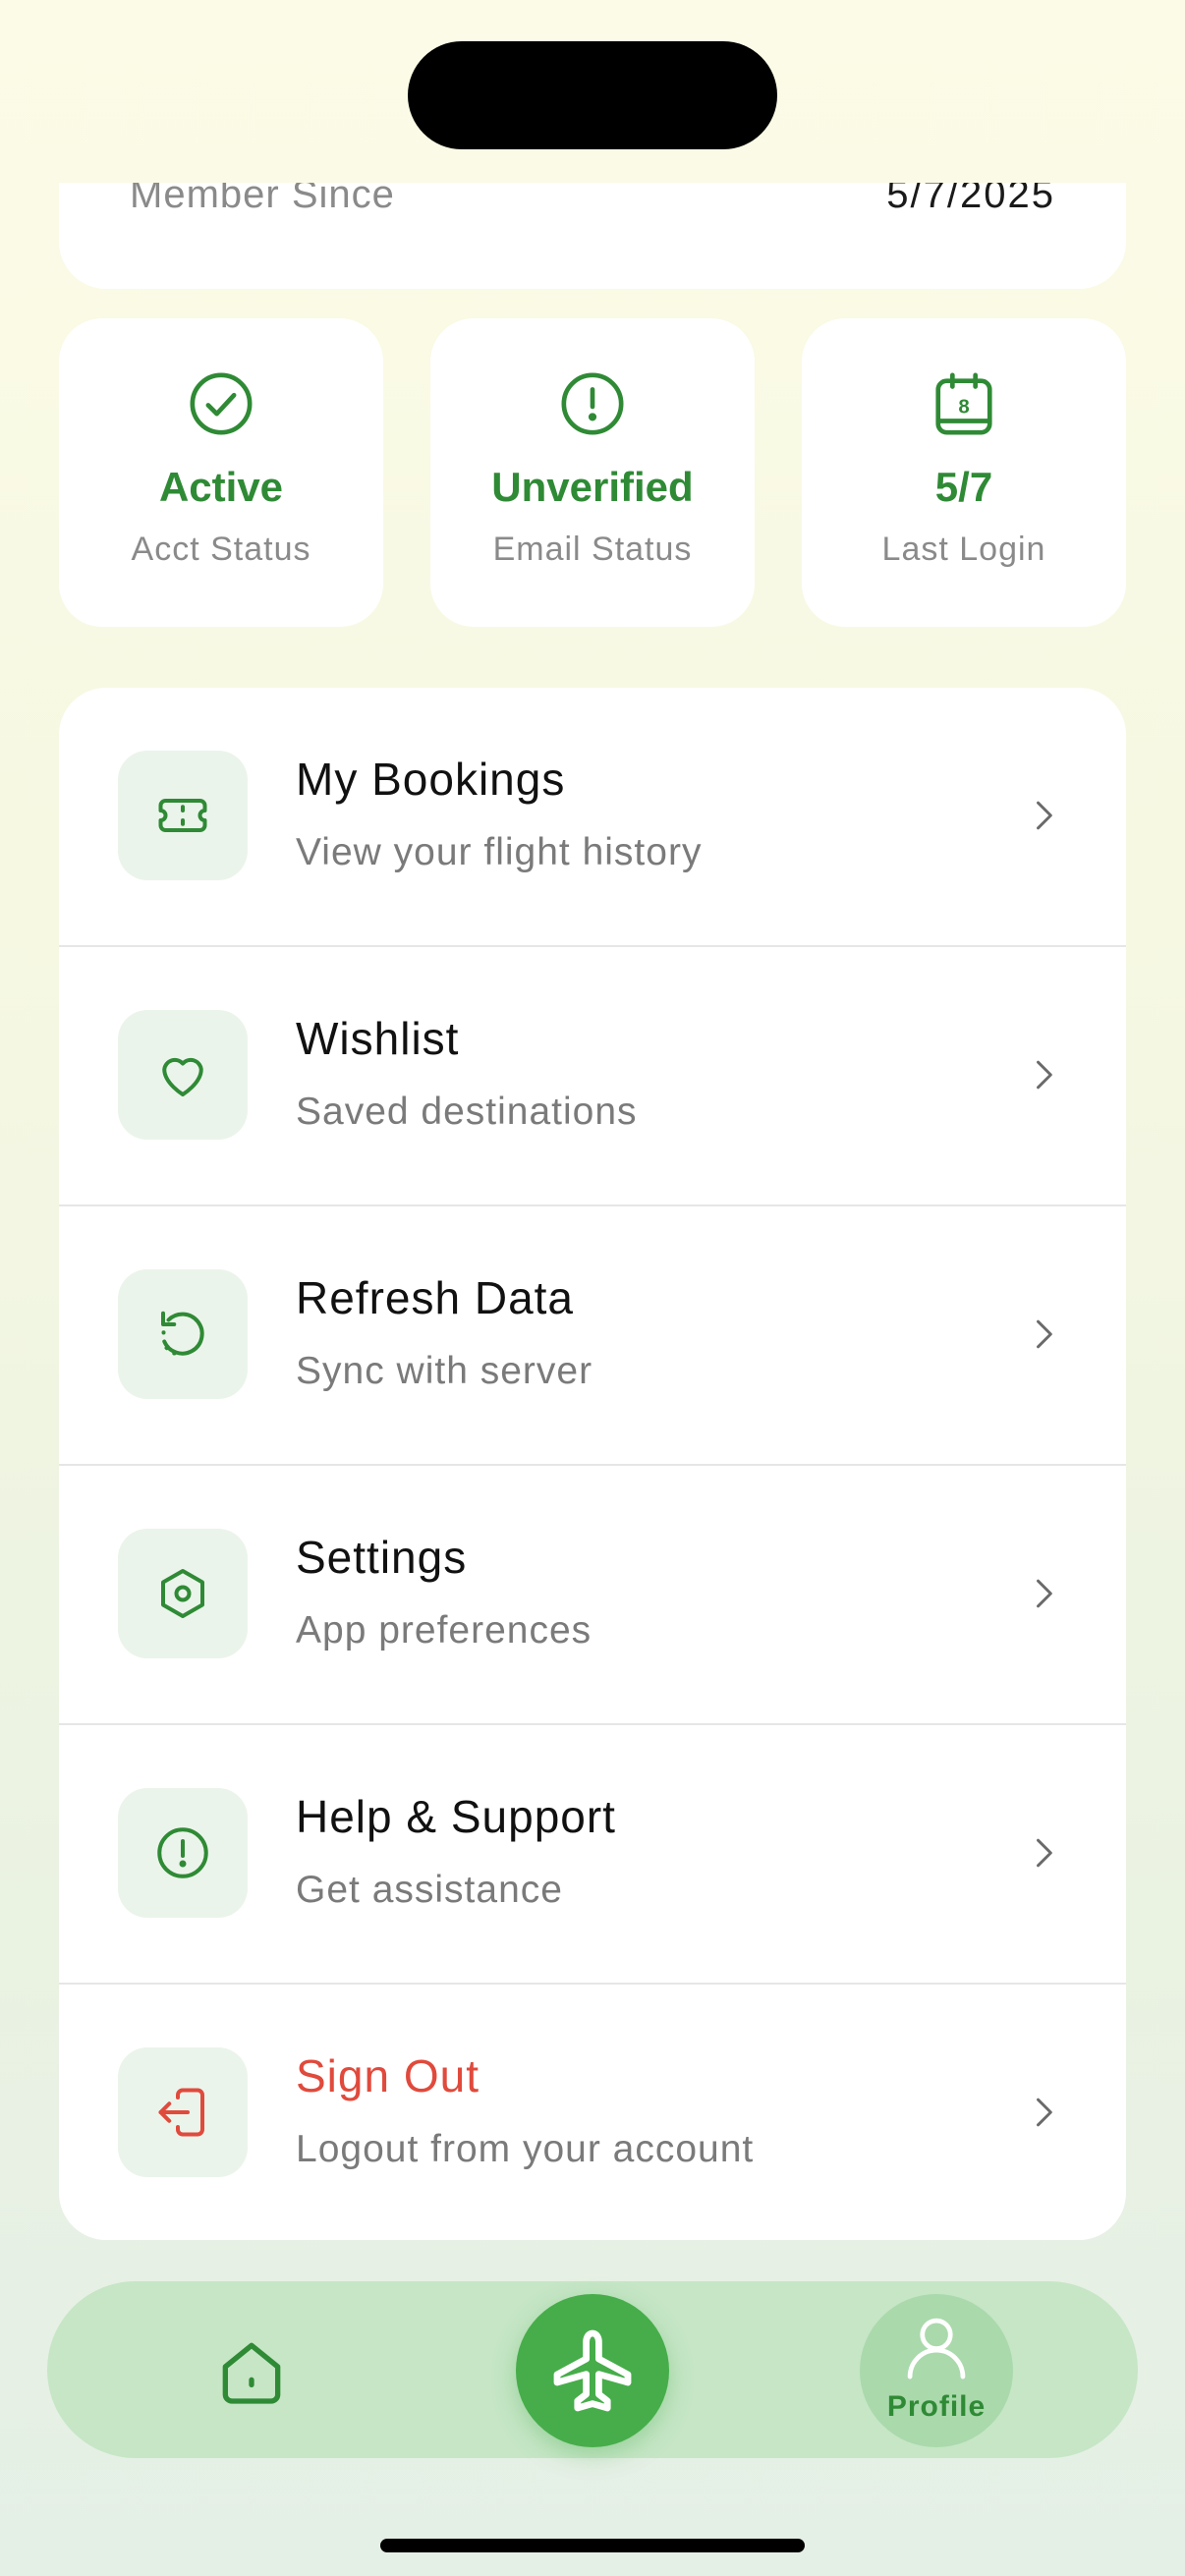 The height and width of the screenshot is (2576, 1185). I want to click on menu-item-subtitle: View your flight history, so click(500, 852).